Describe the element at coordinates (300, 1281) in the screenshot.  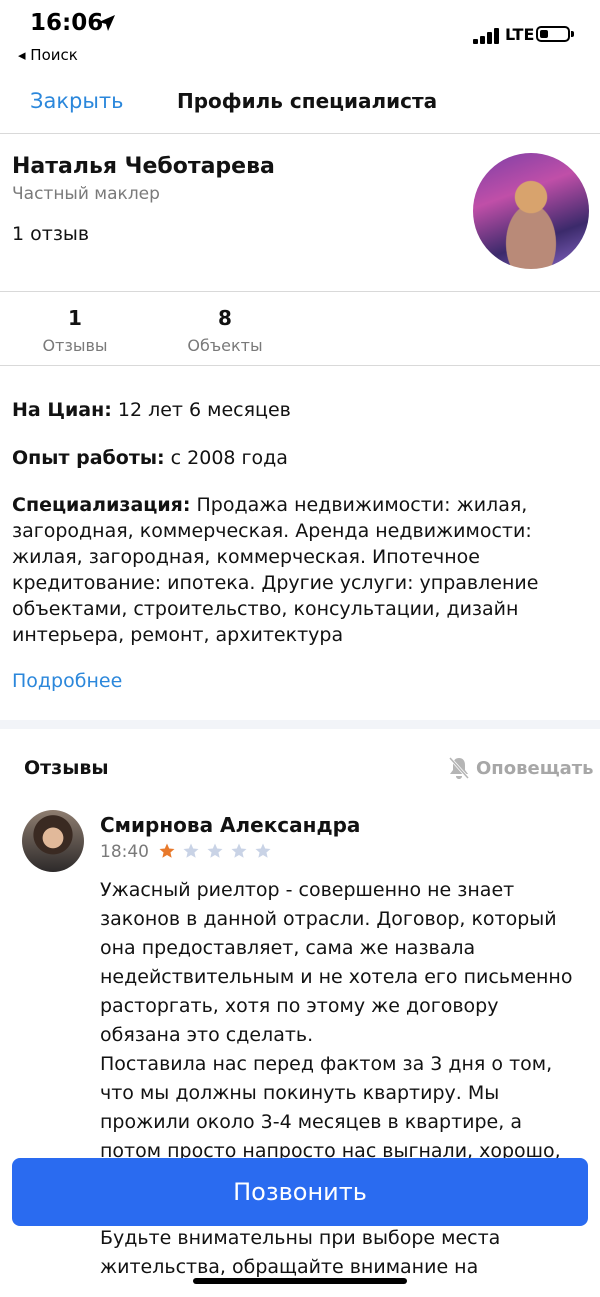
I see `home-indicator` at that location.